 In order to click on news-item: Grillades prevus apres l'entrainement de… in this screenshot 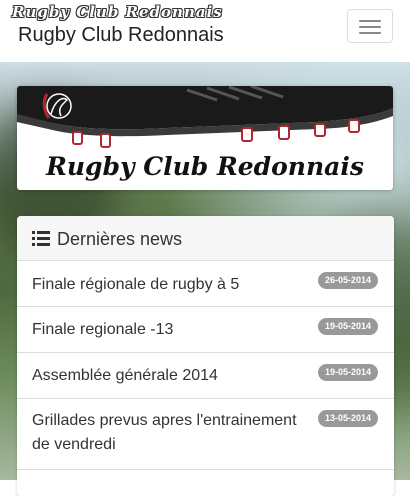, I will do `click(205, 434)`.